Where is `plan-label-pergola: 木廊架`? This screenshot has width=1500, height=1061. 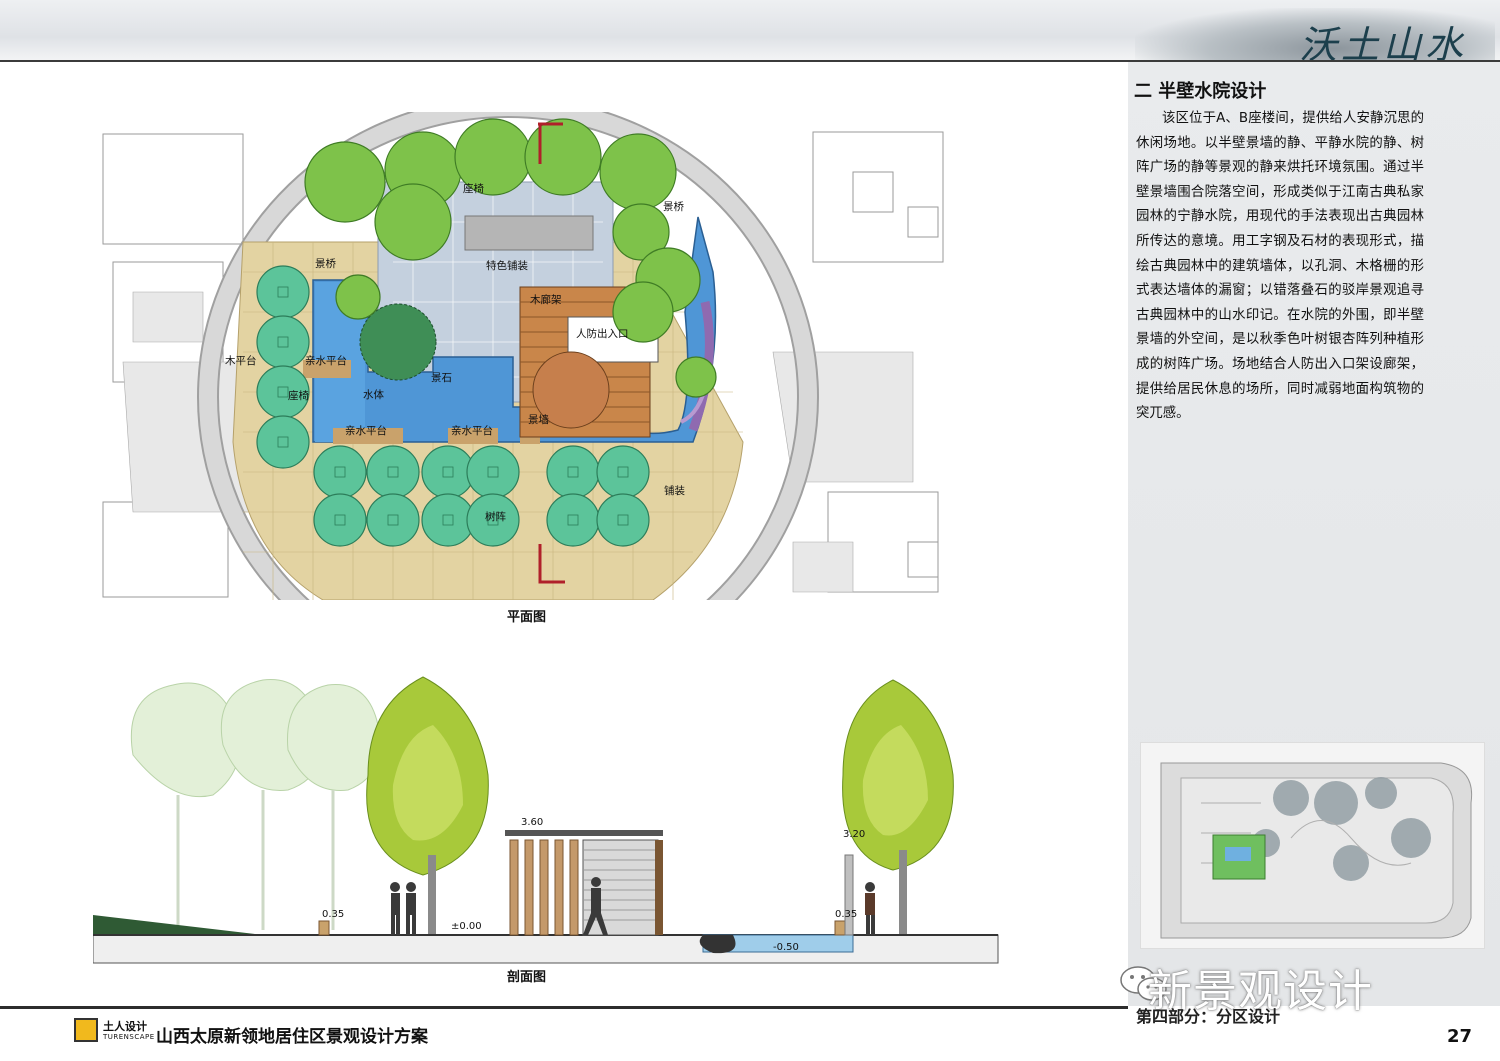 plan-label-pergola: 木廊架 is located at coordinates (546, 299).